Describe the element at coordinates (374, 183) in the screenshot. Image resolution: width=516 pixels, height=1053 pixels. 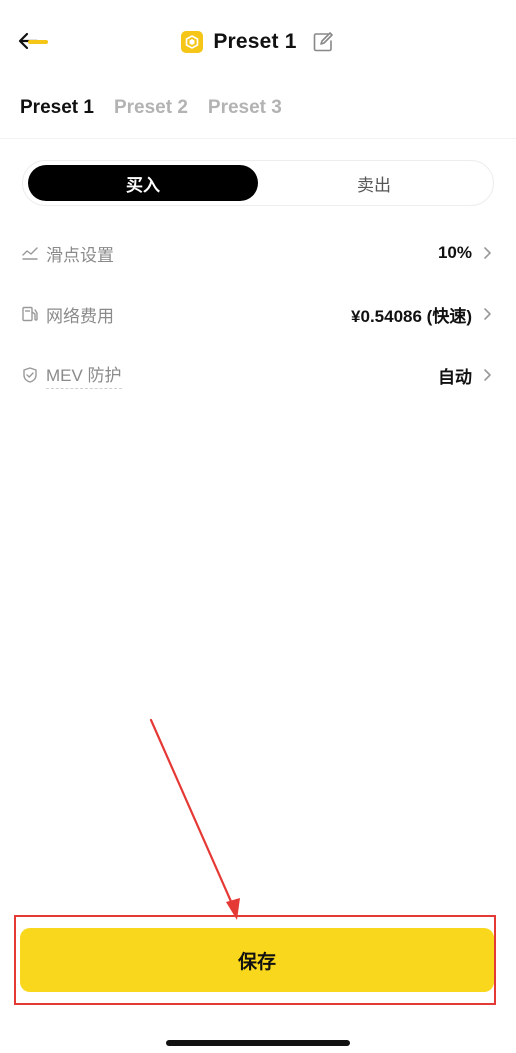
I see `sell-segment: 卖出` at that location.